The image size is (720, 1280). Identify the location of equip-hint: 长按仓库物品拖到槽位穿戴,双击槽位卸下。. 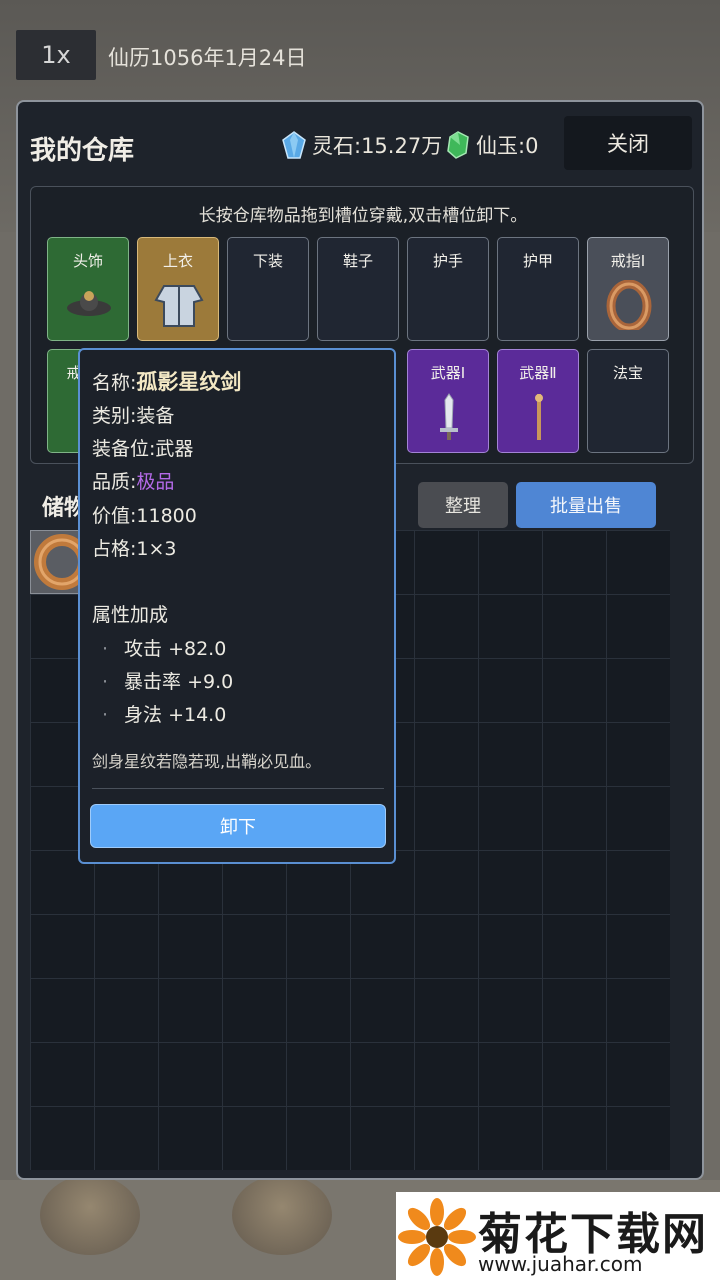
(363, 216).